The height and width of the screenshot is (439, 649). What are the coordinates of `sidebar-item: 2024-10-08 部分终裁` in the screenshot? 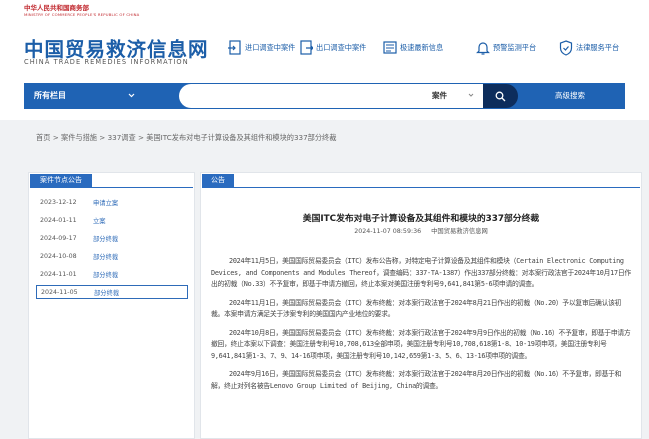 It's located at (112, 256).